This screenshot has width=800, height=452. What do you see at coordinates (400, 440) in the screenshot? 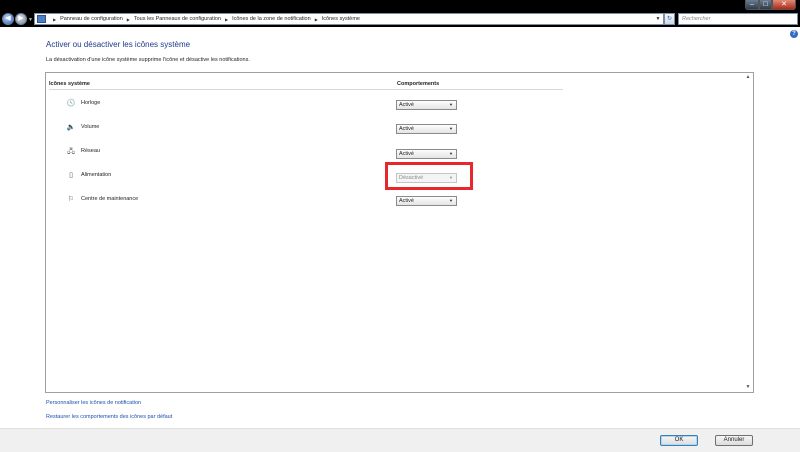
I see `footer: OK Annuler` at bounding box center [400, 440].